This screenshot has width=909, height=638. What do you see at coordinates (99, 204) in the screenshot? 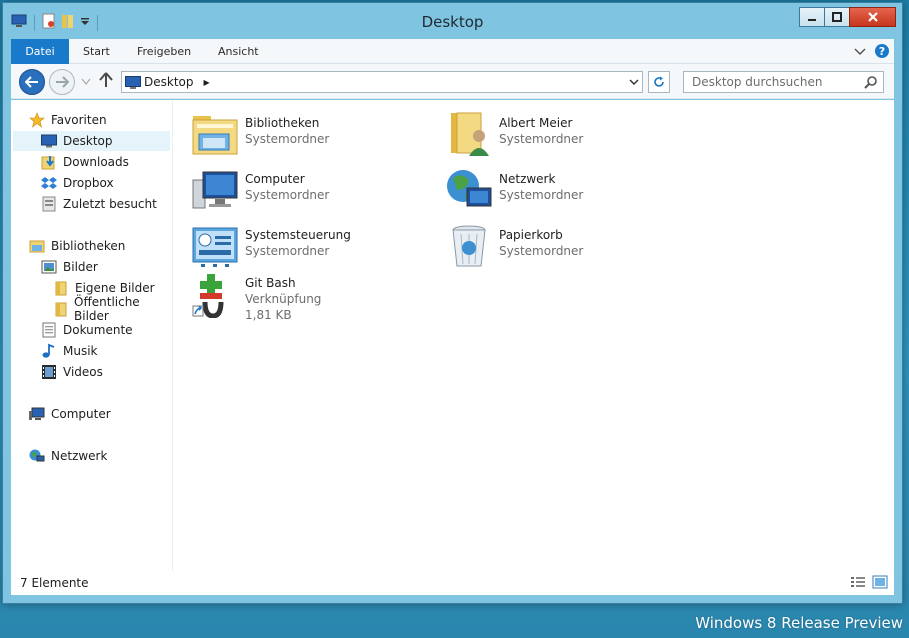
I see `nav-item-recent: Zuletzt besucht` at bounding box center [99, 204].